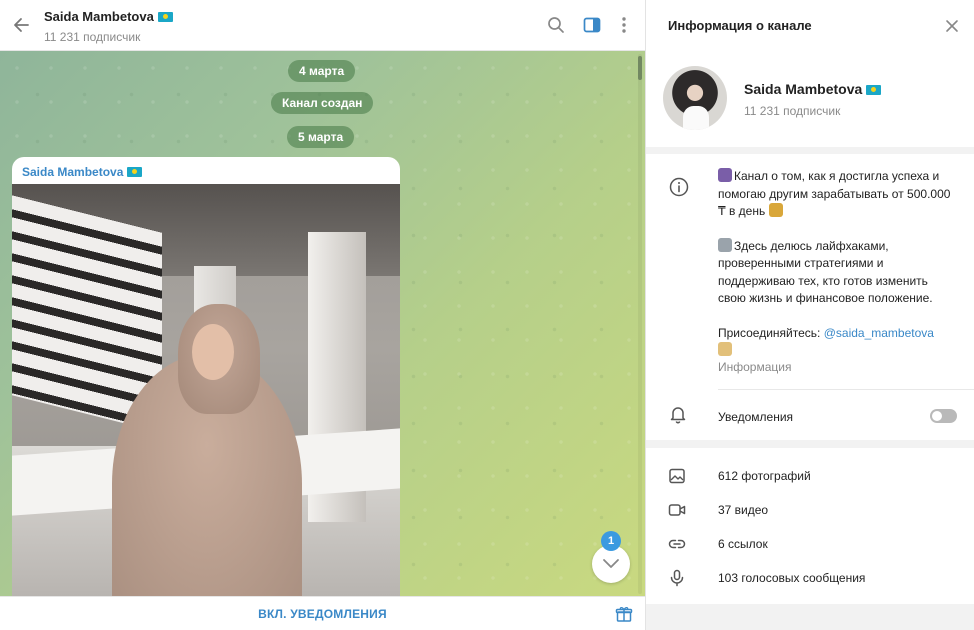 This screenshot has width=974, height=630. What do you see at coordinates (322, 103) in the screenshot?
I see `service-message-channel-created: Канал создан` at bounding box center [322, 103].